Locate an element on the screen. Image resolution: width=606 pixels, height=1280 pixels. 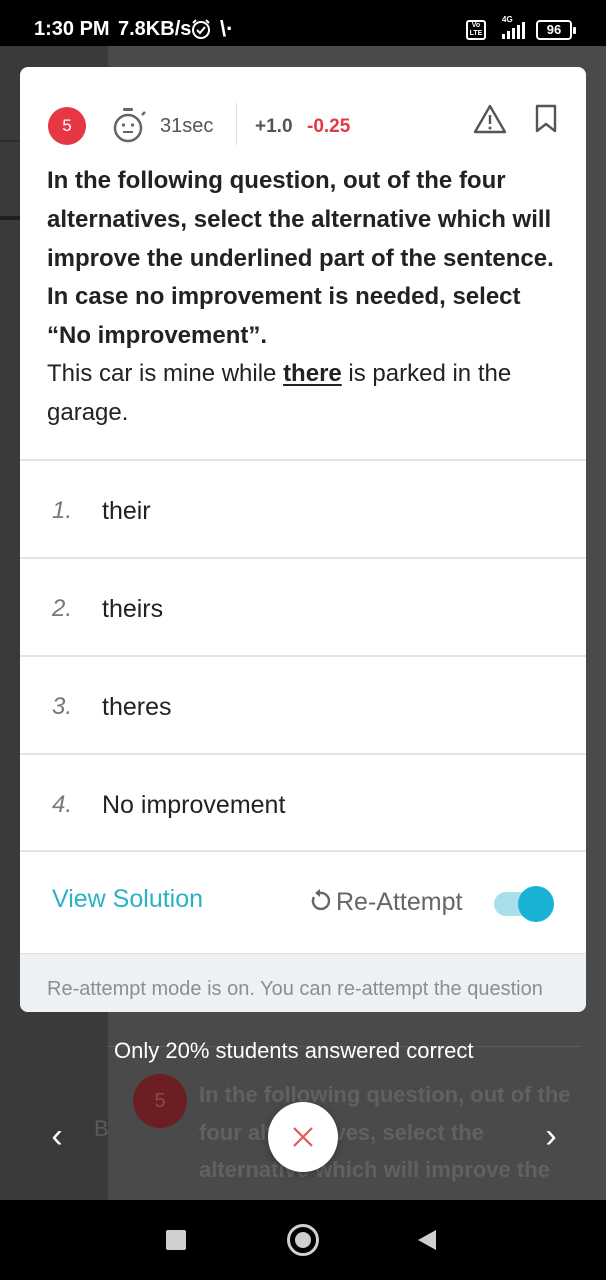
positive-marks: +1.0 is located at coordinates (274, 126).